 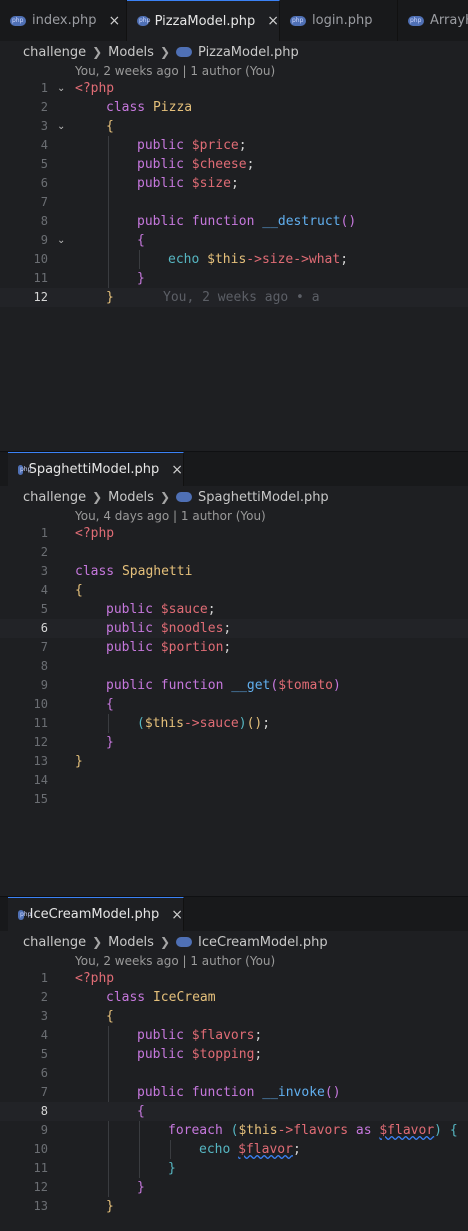 I want to click on code-line: 5 public $cheese;, so click(x=234, y=164).